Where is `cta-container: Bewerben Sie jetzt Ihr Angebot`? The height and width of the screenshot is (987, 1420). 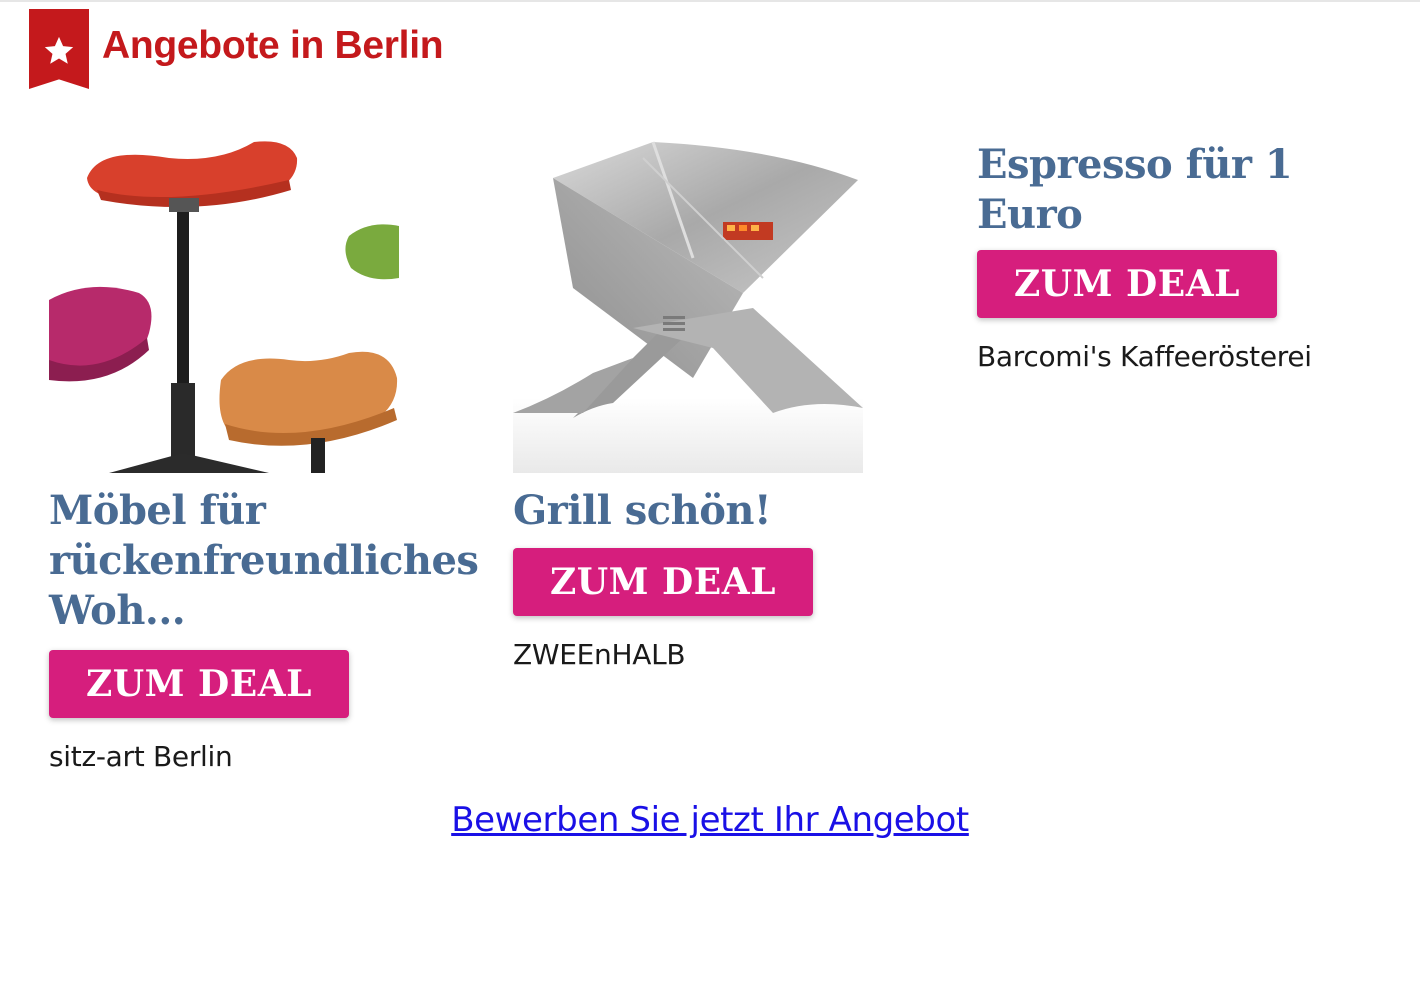
cta-container: Bewerben Sie jetzt Ihr Angebot is located at coordinates (710, 820).